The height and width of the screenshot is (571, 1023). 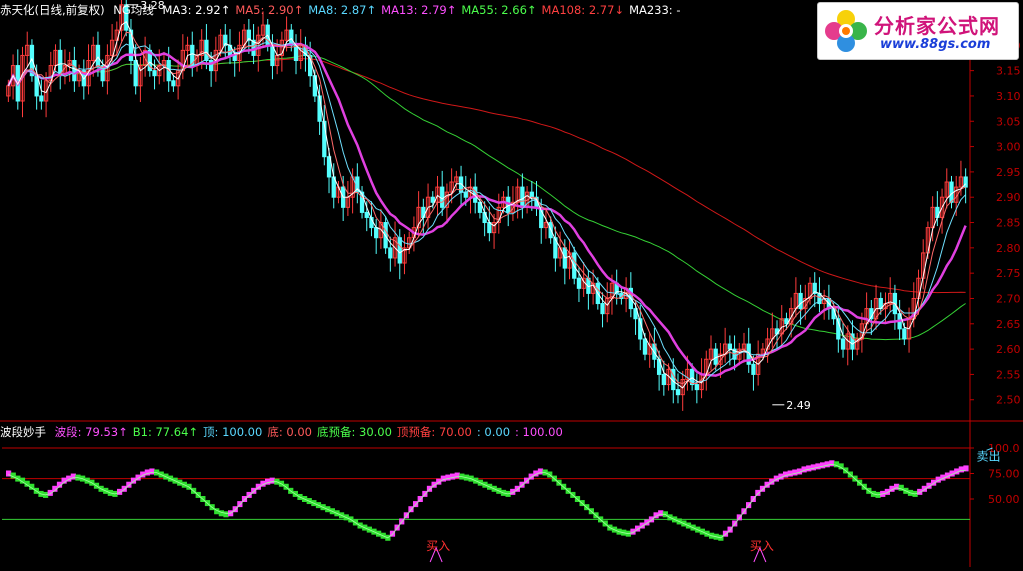 What do you see at coordinates (434, 432) in the screenshot?
I see `indicator-legend-item-5: 顶预备: 70.00` at bounding box center [434, 432].